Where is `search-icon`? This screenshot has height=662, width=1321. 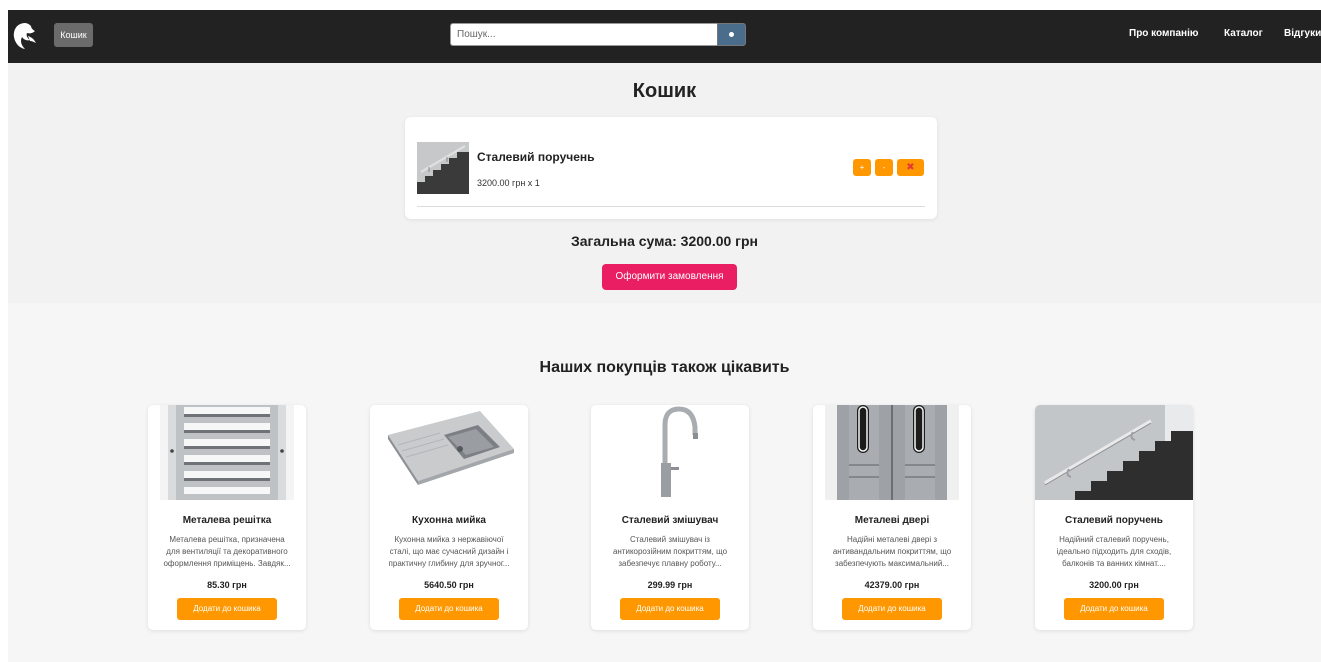
search-icon is located at coordinates (731, 34).